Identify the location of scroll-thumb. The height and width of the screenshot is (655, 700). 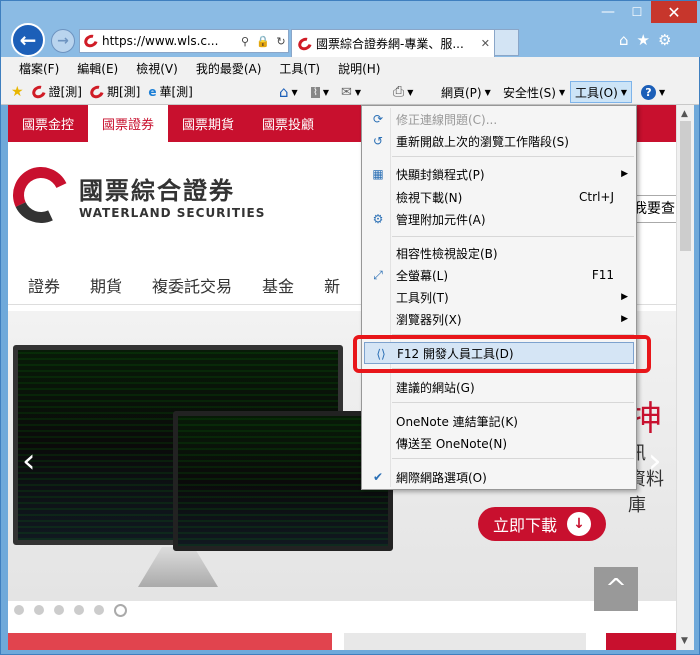
(685, 186).